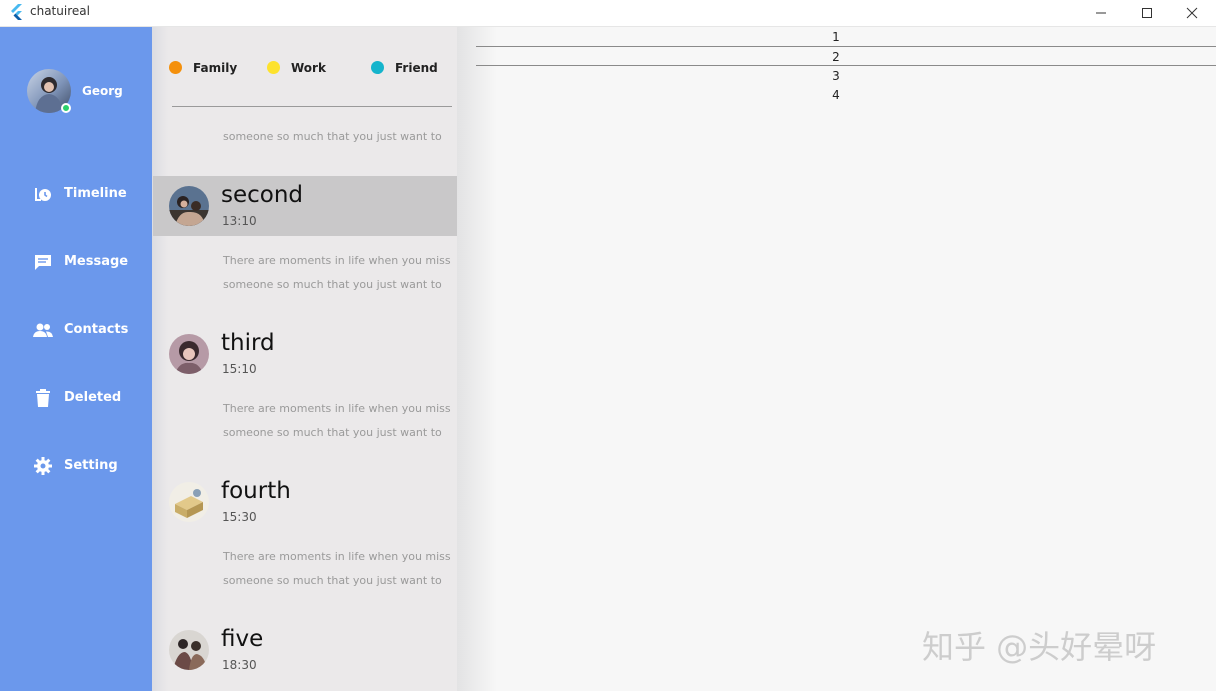 This screenshot has width=1216, height=691. Describe the element at coordinates (416, 68) in the screenshot. I see `category-label: Friend` at that location.